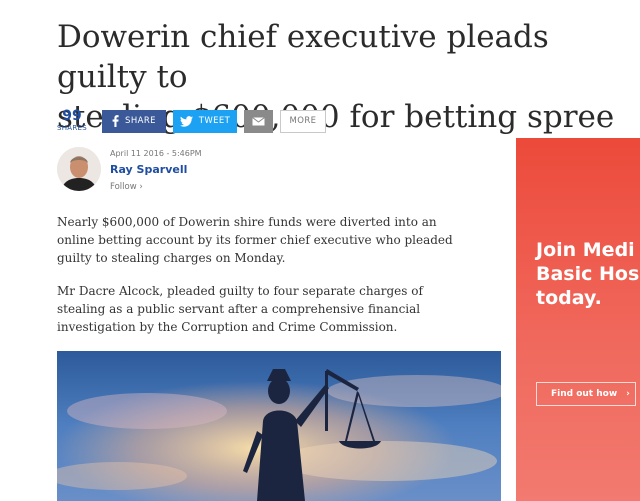 This screenshot has height=501, width=640. What do you see at coordinates (569, 298) in the screenshot?
I see `ad-headline-line-3: today.` at bounding box center [569, 298].